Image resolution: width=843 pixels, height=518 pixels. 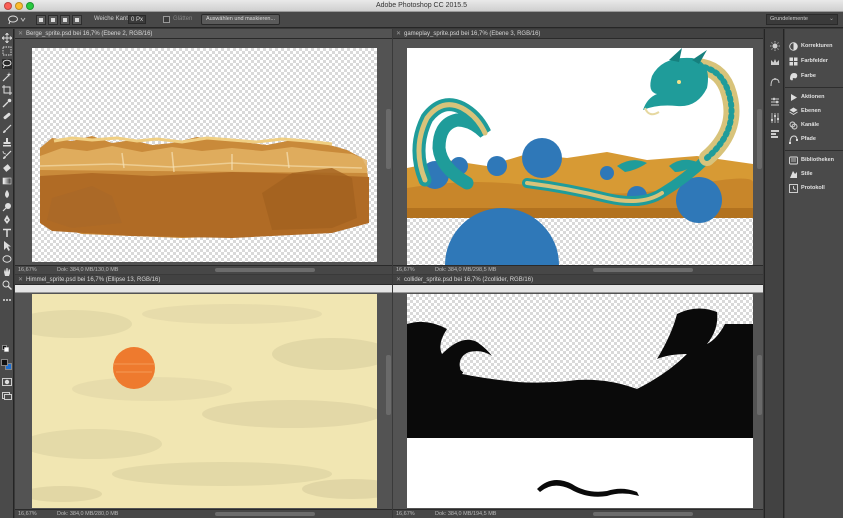 What do you see at coordinates (7, 382) in the screenshot?
I see `quick-mask-button` at bounding box center [7, 382].